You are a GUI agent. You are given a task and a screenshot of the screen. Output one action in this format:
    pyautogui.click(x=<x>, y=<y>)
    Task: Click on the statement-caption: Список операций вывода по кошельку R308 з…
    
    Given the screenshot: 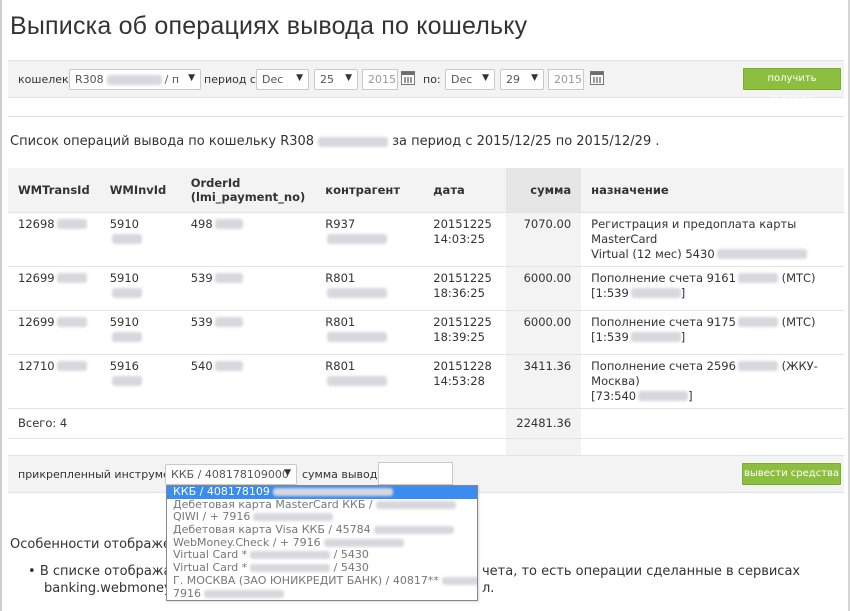 What is the action you would take?
    pyautogui.click(x=334, y=141)
    